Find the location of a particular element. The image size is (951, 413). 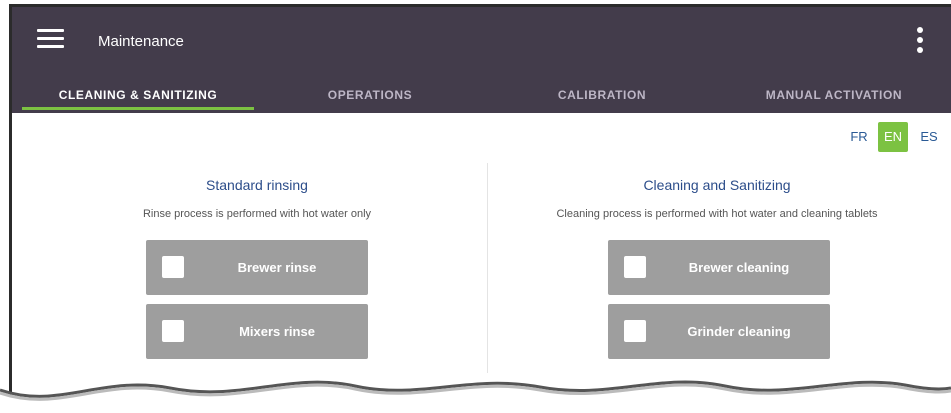

brewer-cleaning-label: Brewer cleaning is located at coordinates (739, 267).